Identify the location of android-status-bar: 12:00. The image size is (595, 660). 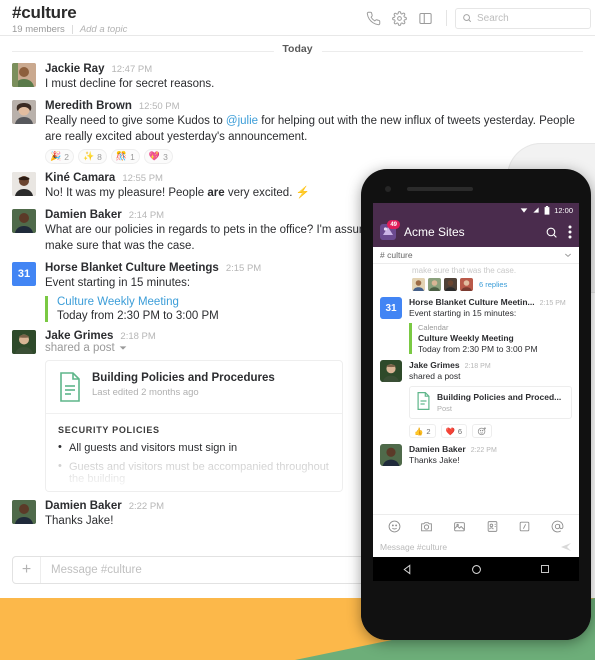
(476, 210).